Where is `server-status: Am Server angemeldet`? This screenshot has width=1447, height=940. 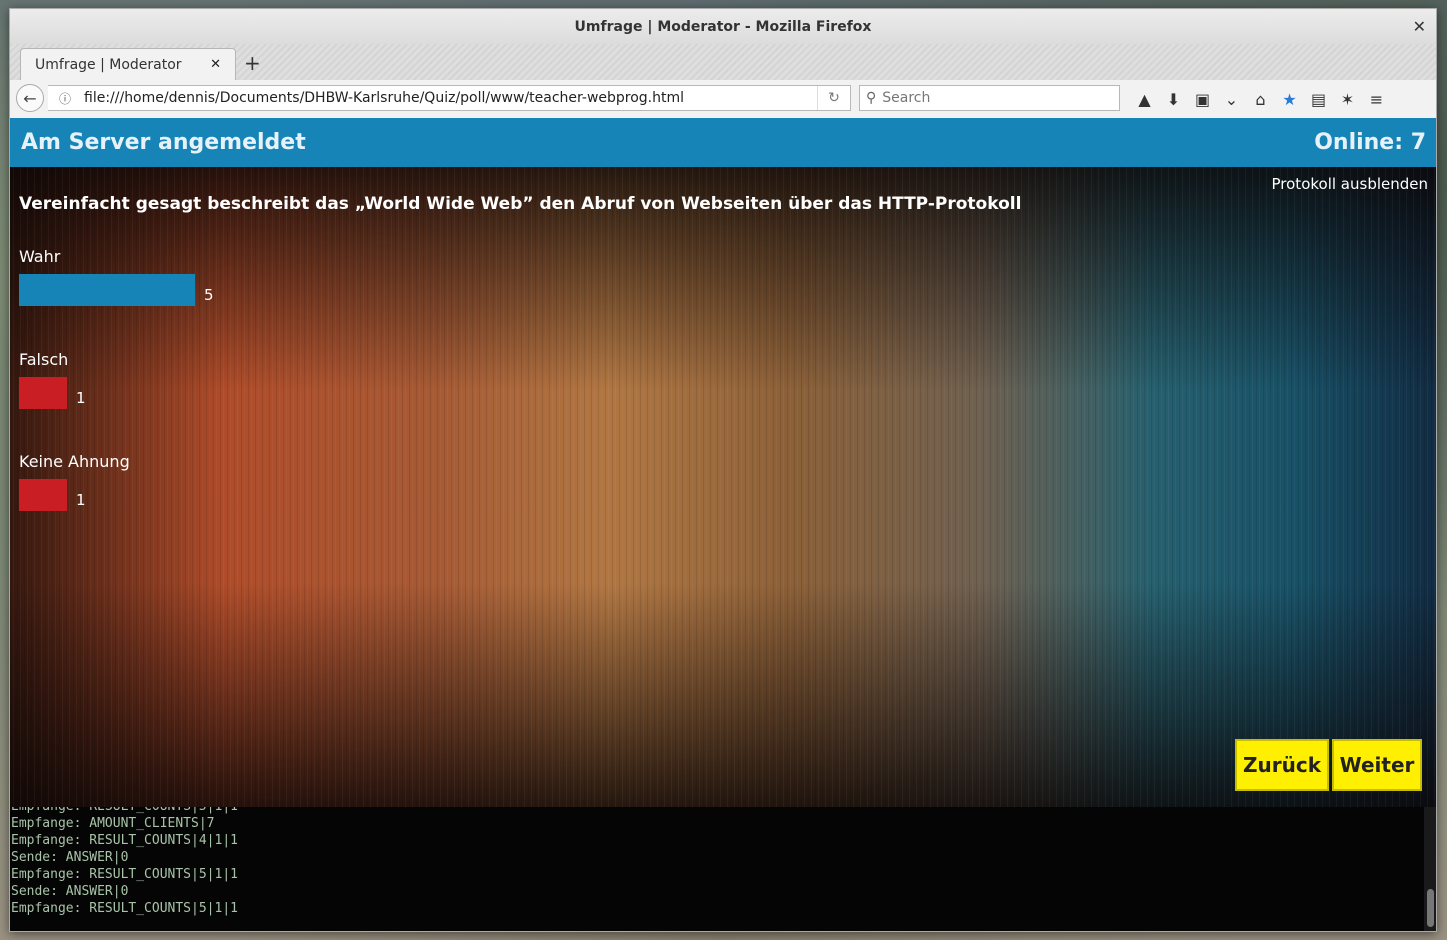 server-status: Am Server angemeldet is located at coordinates (163, 142).